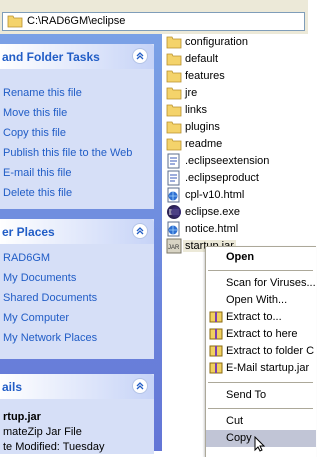 The width and height of the screenshot is (320, 457). I want to click on menu-item-label: E-Mail startup.jar, so click(268, 368).